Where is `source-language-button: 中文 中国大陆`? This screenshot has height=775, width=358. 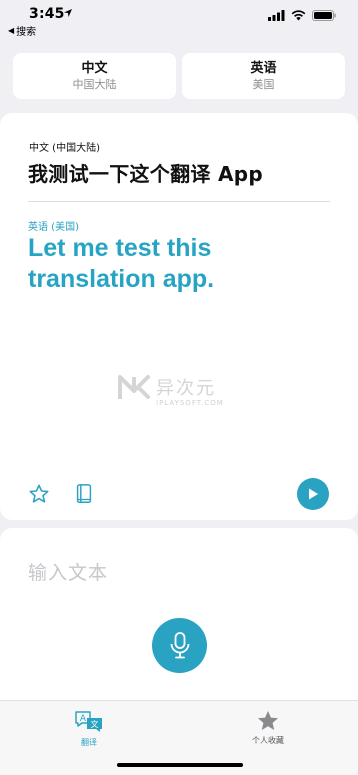
source-language-button: 中文 中国大陆 is located at coordinates (94, 76).